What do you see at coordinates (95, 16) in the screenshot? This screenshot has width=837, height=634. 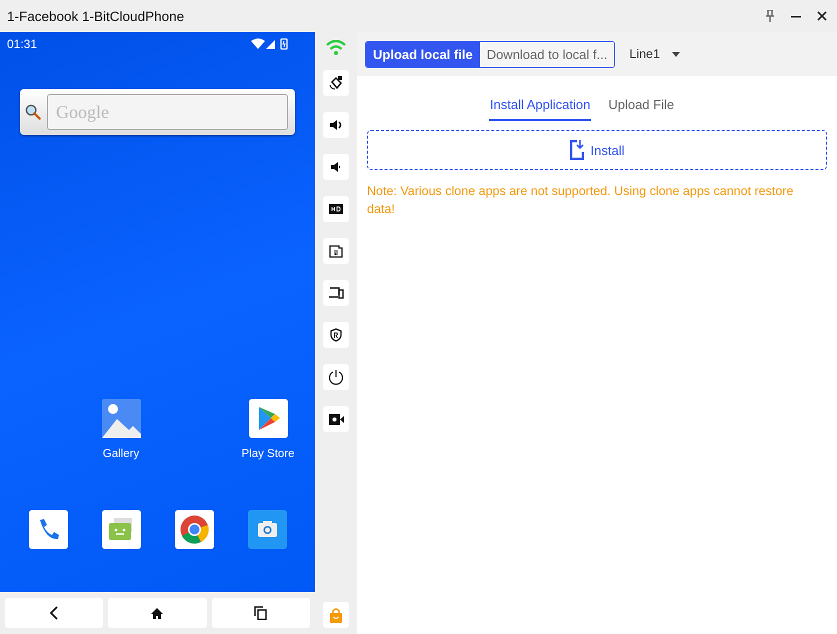 I see `window-title: 1-Facebook 1-BitCloudPhone` at bounding box center [95, 16].